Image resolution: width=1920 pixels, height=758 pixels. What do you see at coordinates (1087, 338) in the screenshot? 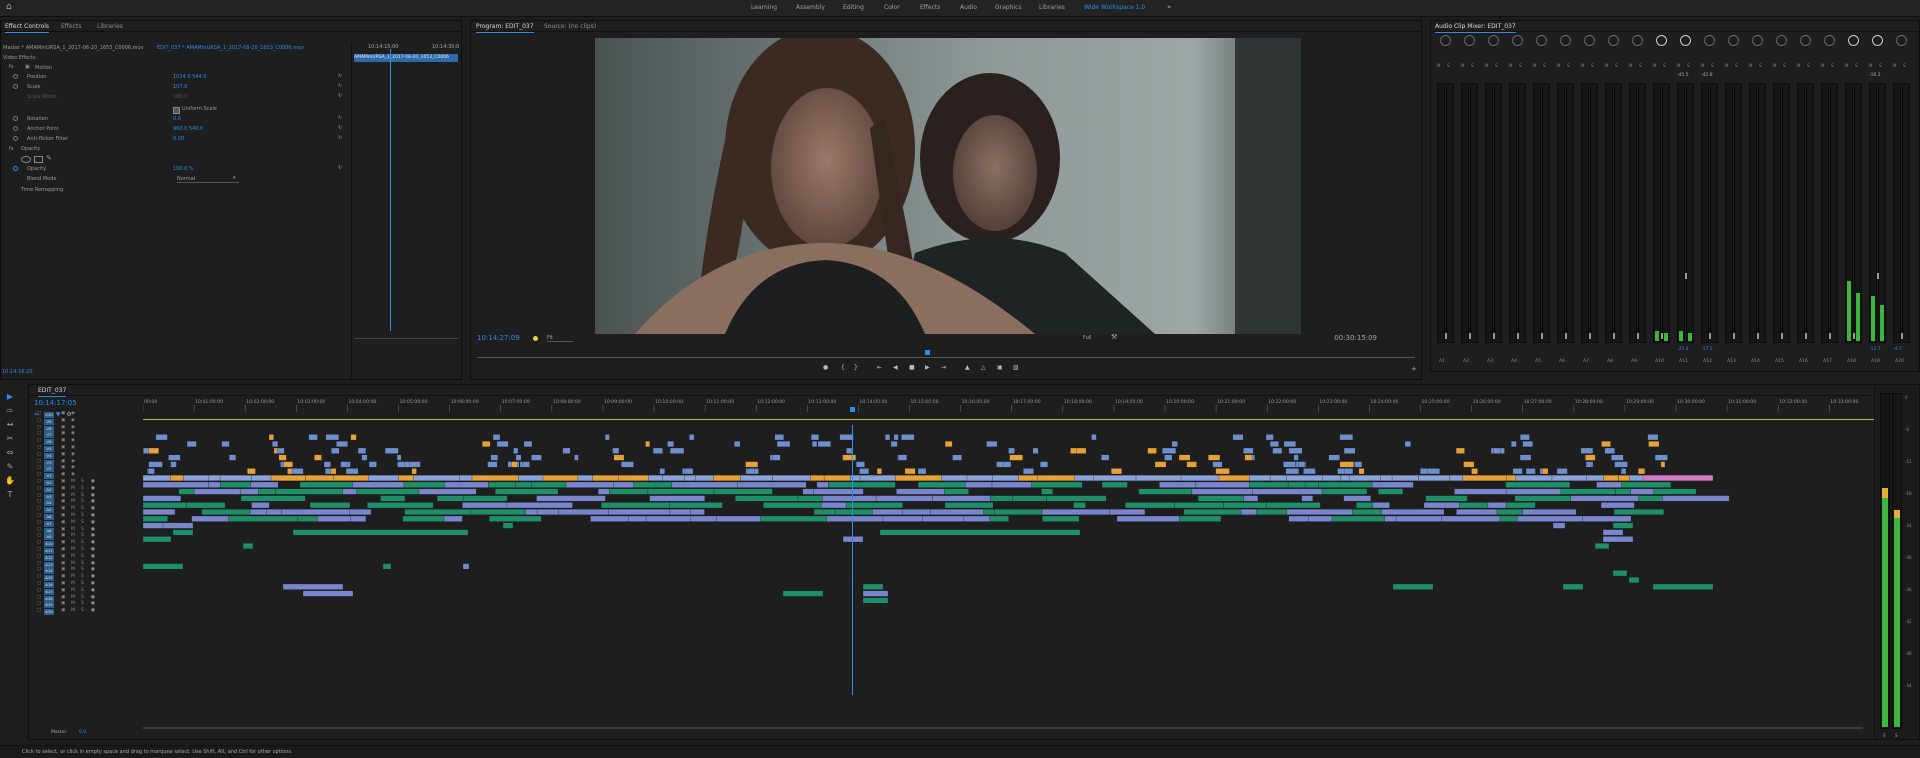
I see `quality-select: Full` at bounding box center [1087, 338].